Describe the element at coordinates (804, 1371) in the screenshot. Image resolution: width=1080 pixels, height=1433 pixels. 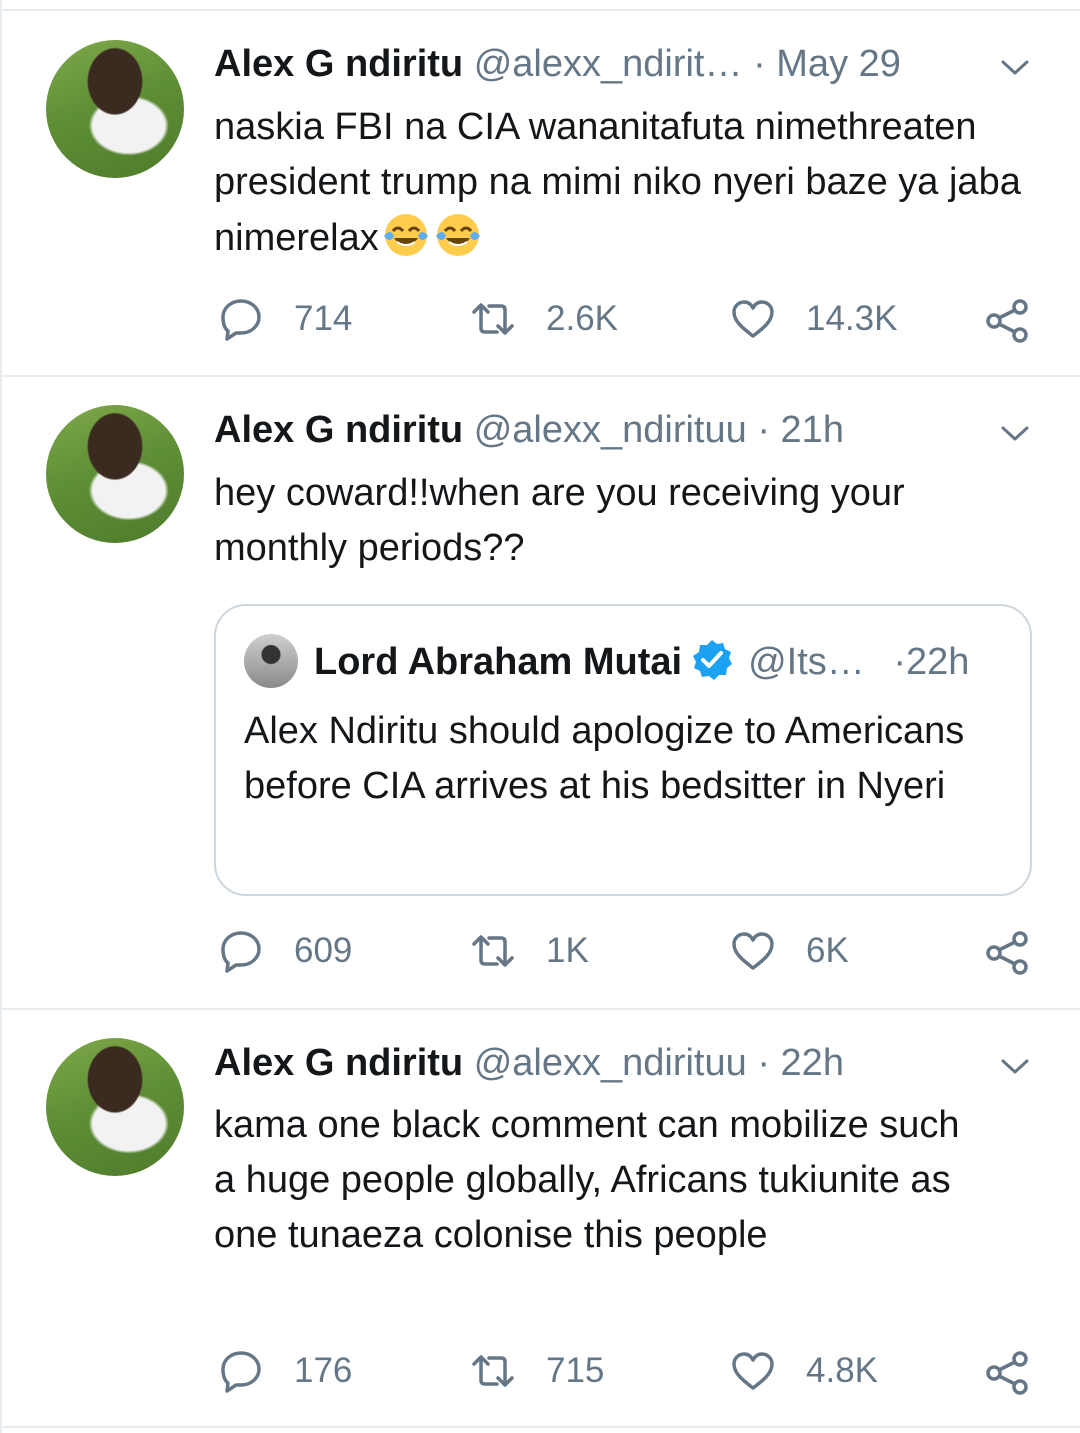
I see `like-button: 4.8K` at that location.